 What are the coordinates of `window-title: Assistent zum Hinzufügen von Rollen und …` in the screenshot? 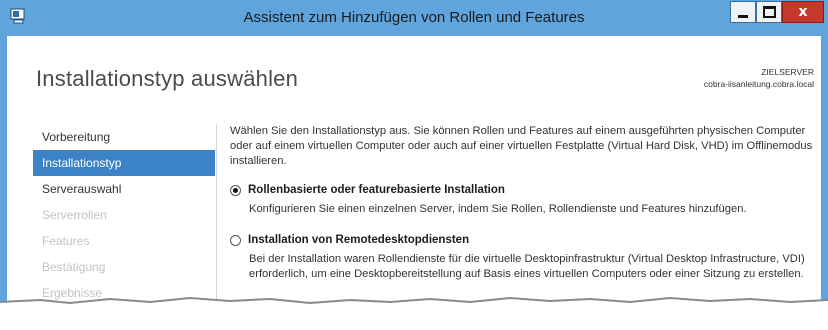 It's located at (414, 17).